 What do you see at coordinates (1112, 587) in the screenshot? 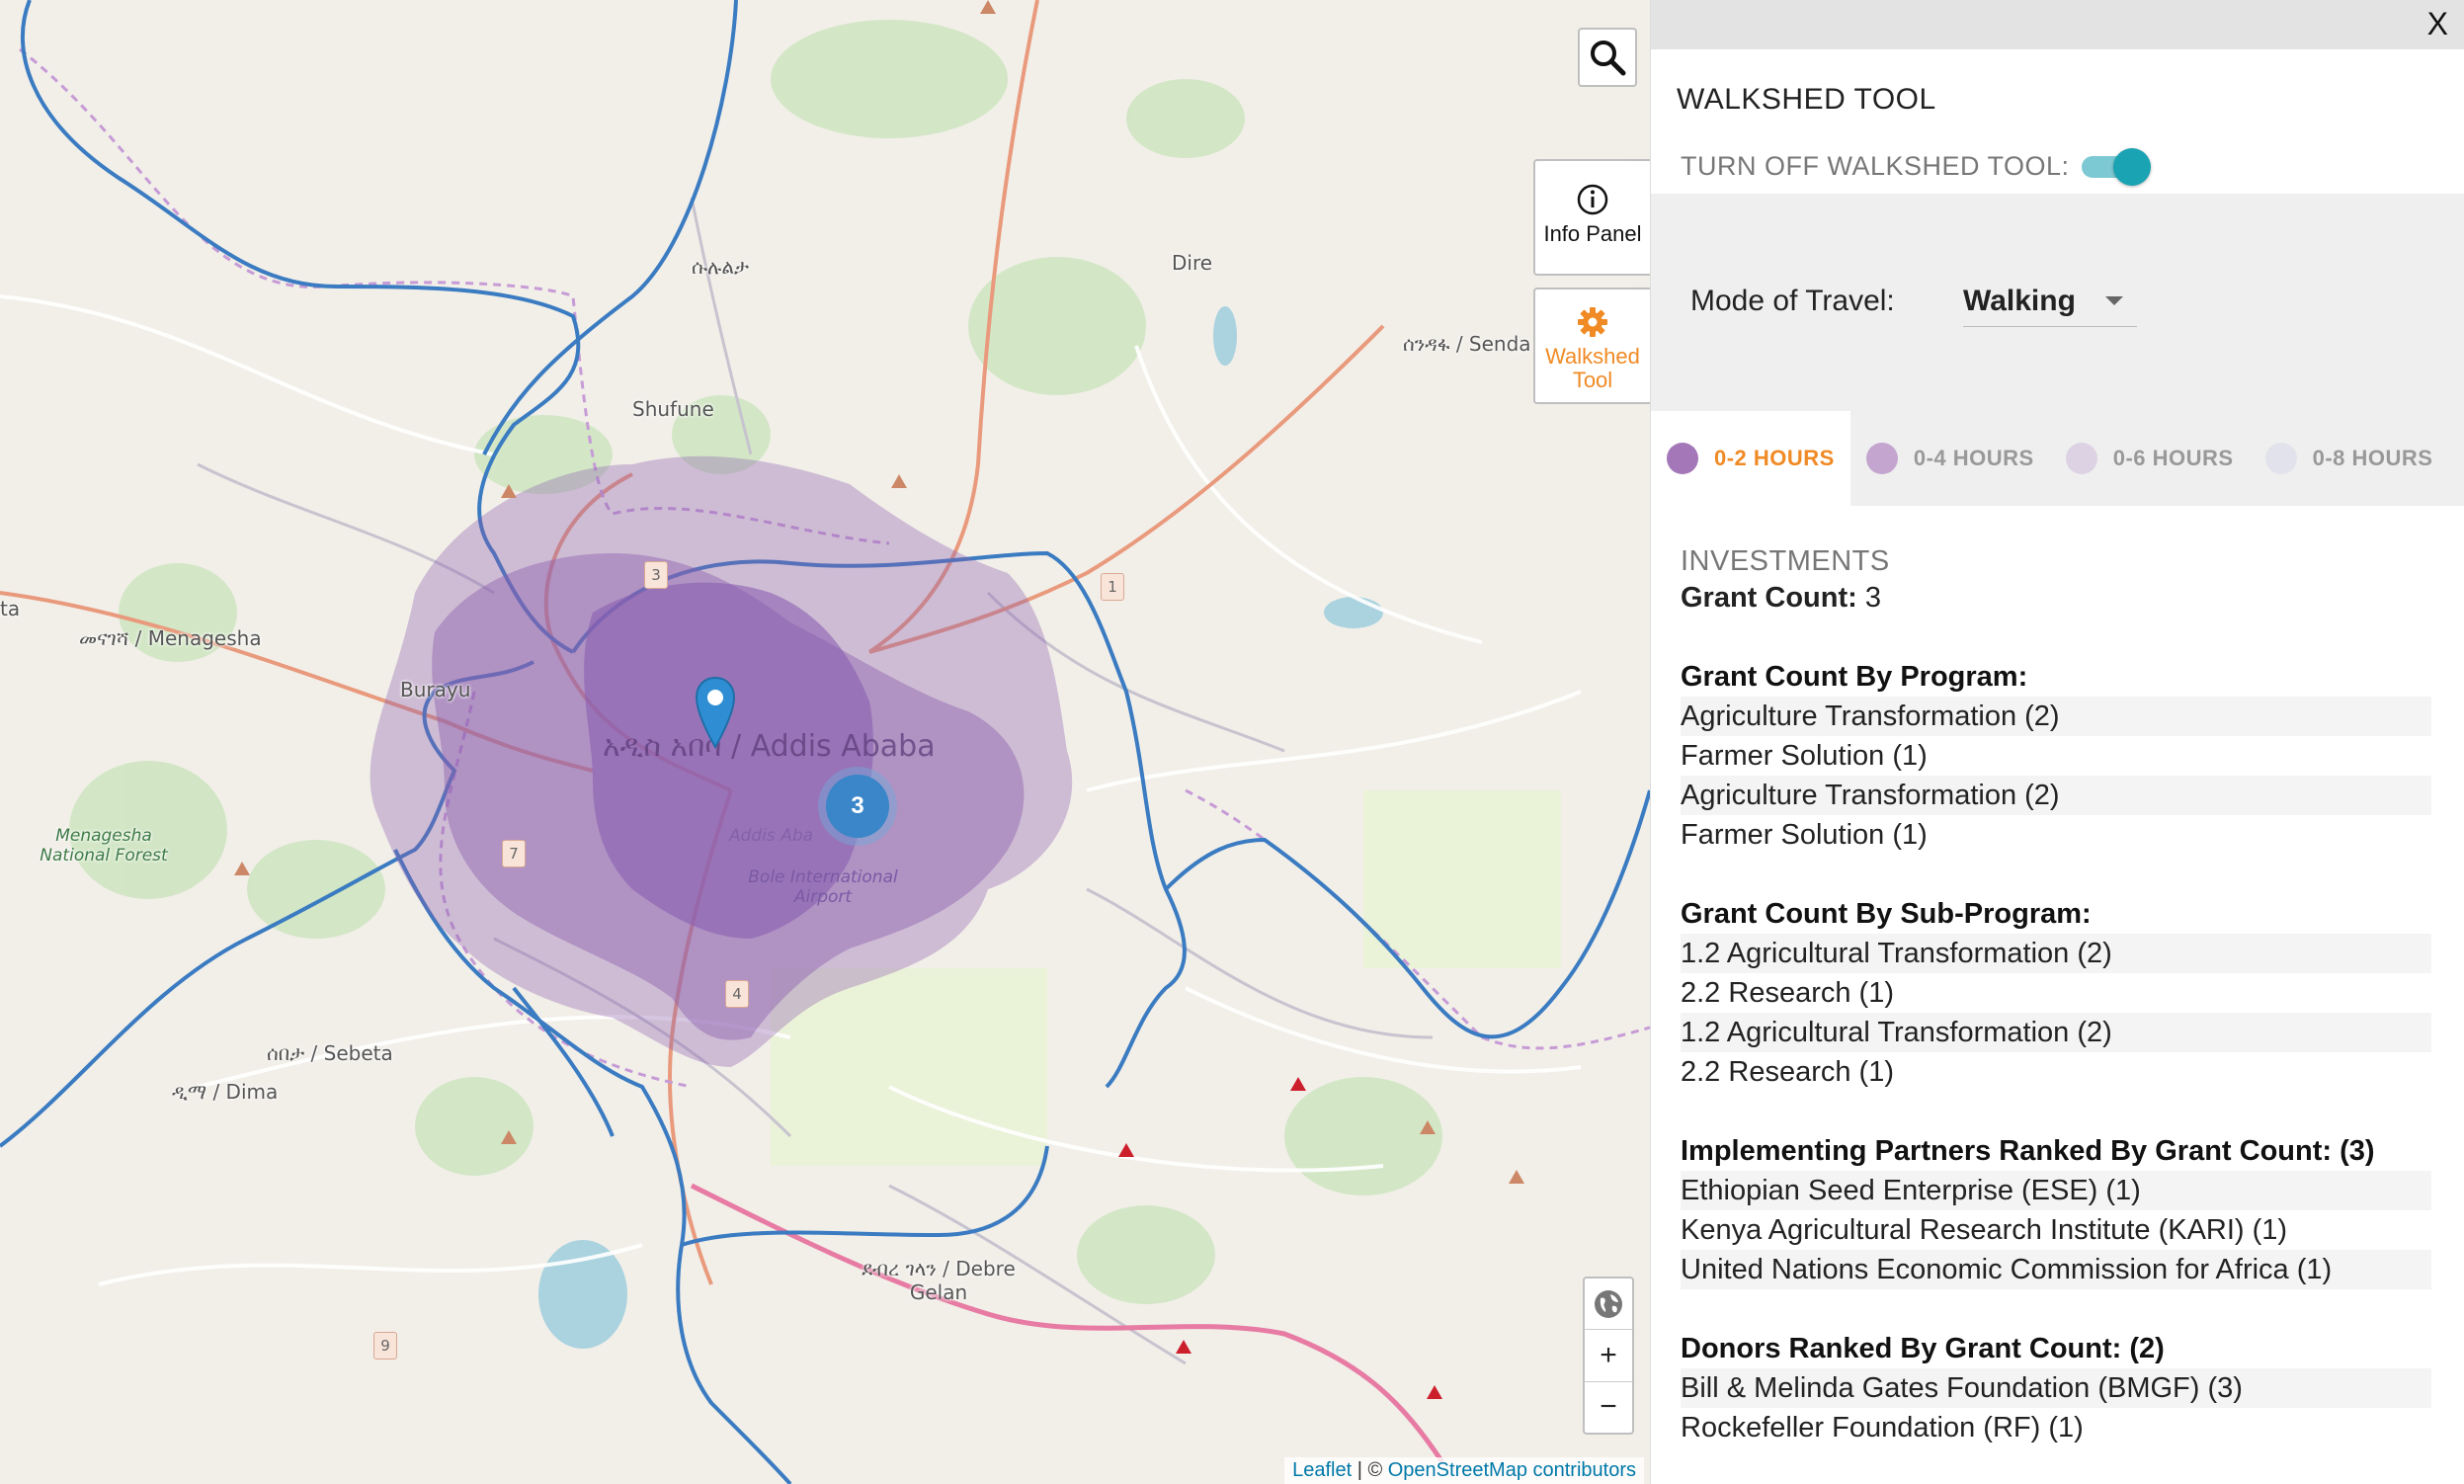
I see `road-shield: 1` at bounding box center [1112, 587].